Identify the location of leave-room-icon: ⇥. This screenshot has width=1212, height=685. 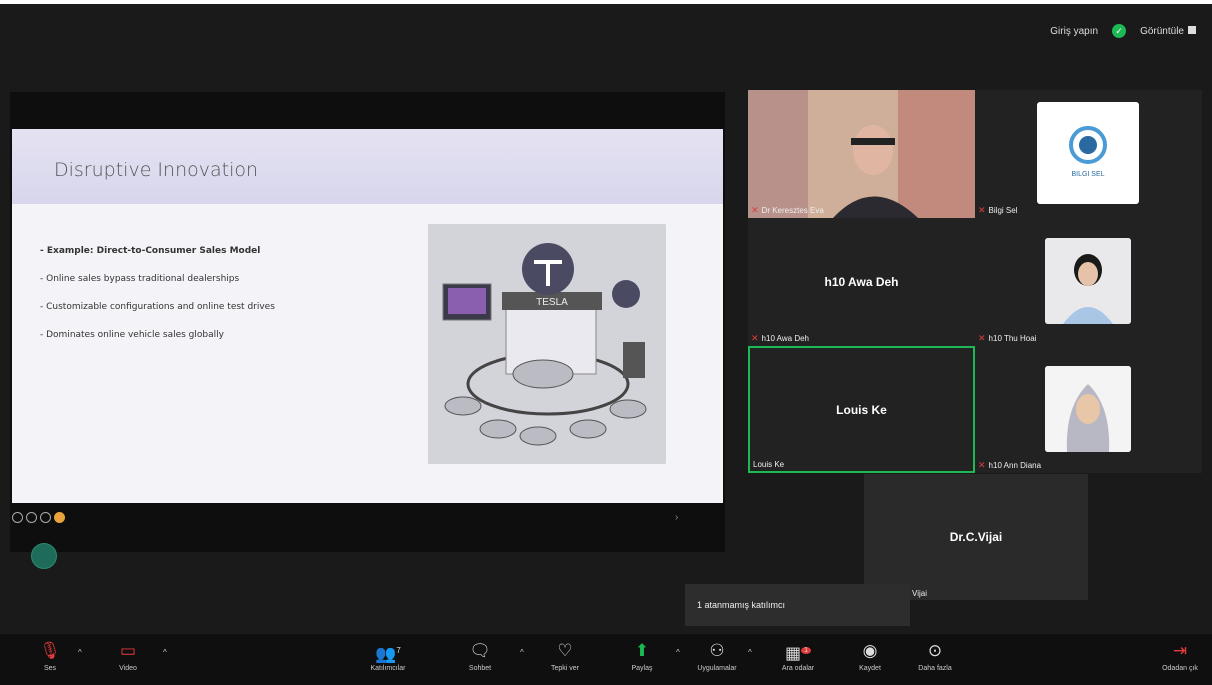
(1180, 650).